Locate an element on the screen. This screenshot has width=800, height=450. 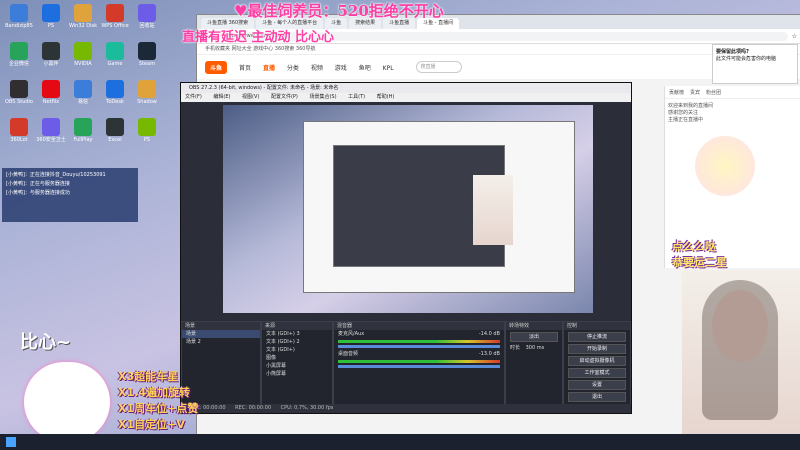
start-recording-button: 开始录制 is located at coordinates (597, 349).